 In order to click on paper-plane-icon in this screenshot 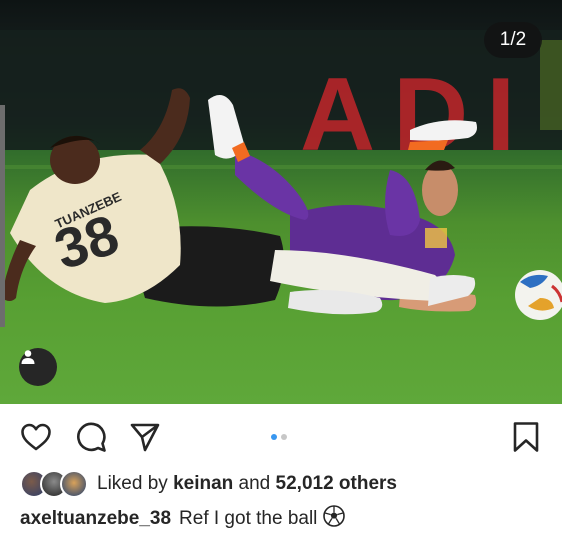, I will do `click(145, 437)`.